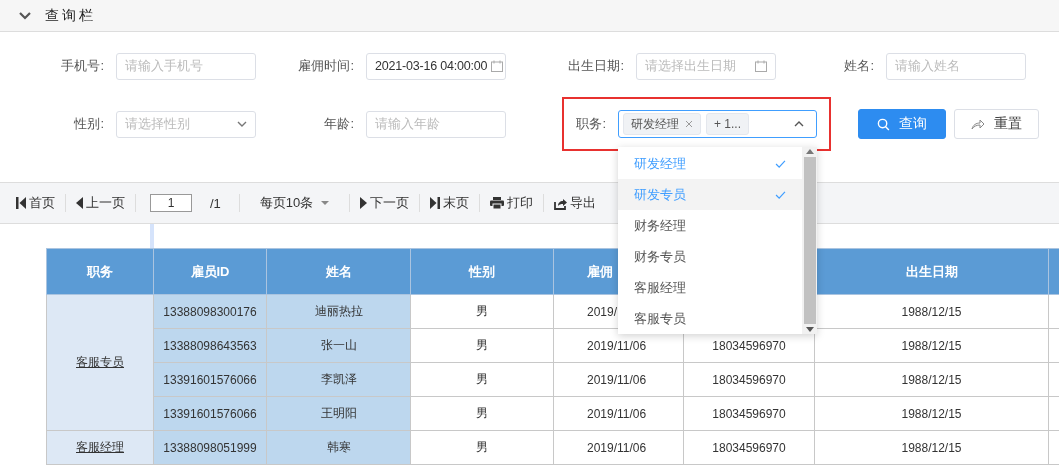 This screenshot has height=474, width=1059. What do you see at coordinates (339, 124) in the screenshot?
I see `field-label: 年龄:` at bounding box center [339, 124].